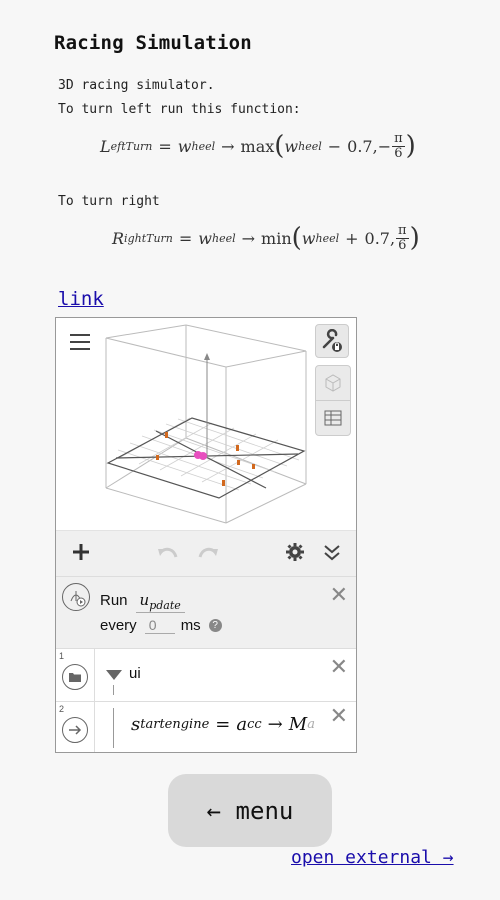 The image size is (500, 900). What do you see at coordinates (153, 43) in the screenshot?
I see `page-title: Racing Simulation` at bounding box center [153, 43].